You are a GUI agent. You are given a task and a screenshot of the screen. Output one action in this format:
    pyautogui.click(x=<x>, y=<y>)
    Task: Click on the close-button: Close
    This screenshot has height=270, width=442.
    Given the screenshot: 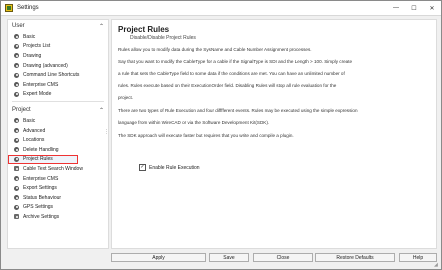 What is the action you would take?
    pyautogui.click(x=283, y=257)
    